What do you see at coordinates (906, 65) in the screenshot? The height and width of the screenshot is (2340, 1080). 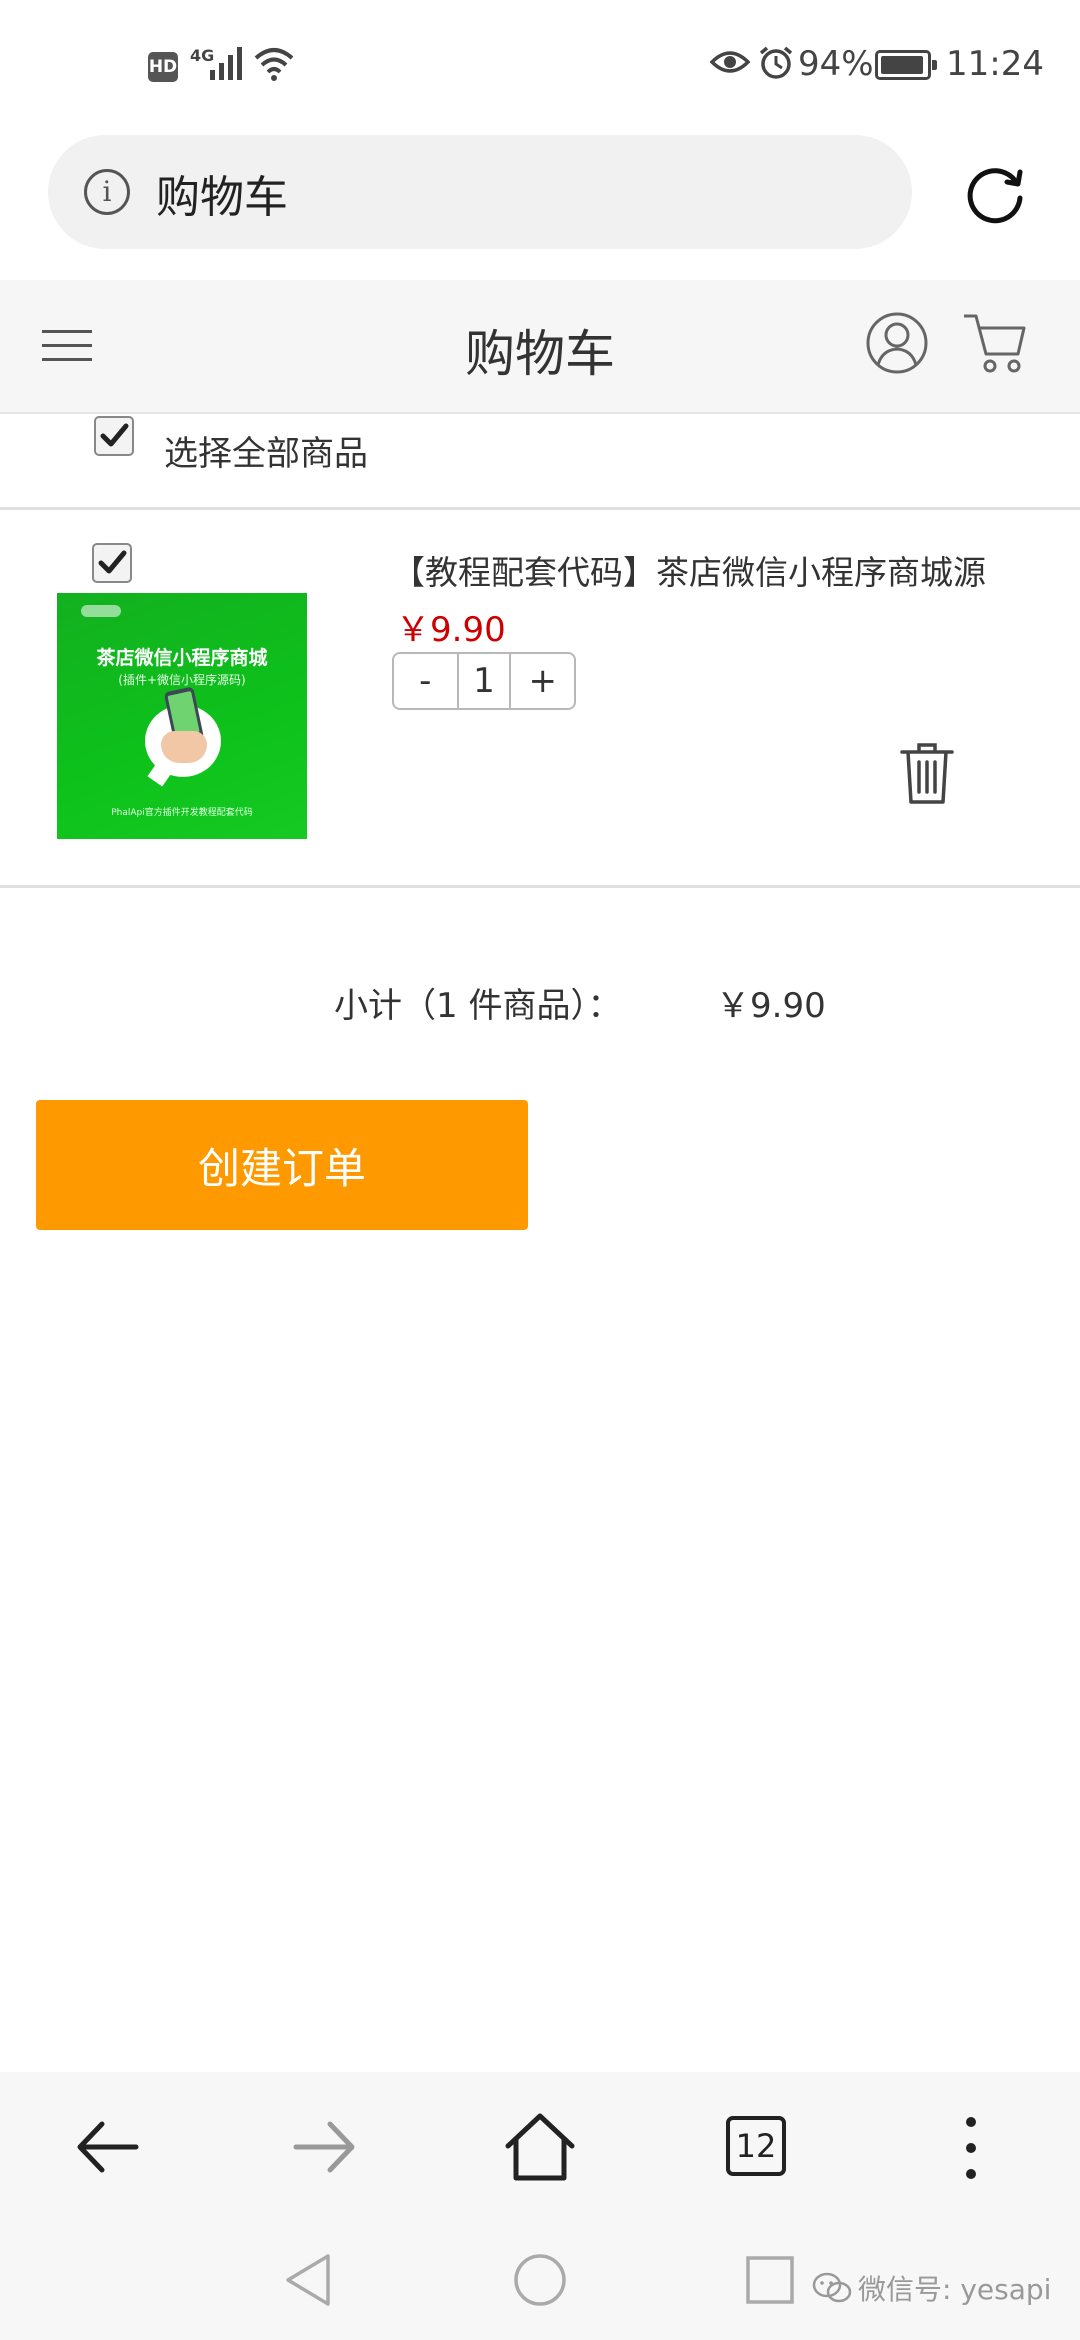 I see `battery-icon` at bounding box center [906, 65].